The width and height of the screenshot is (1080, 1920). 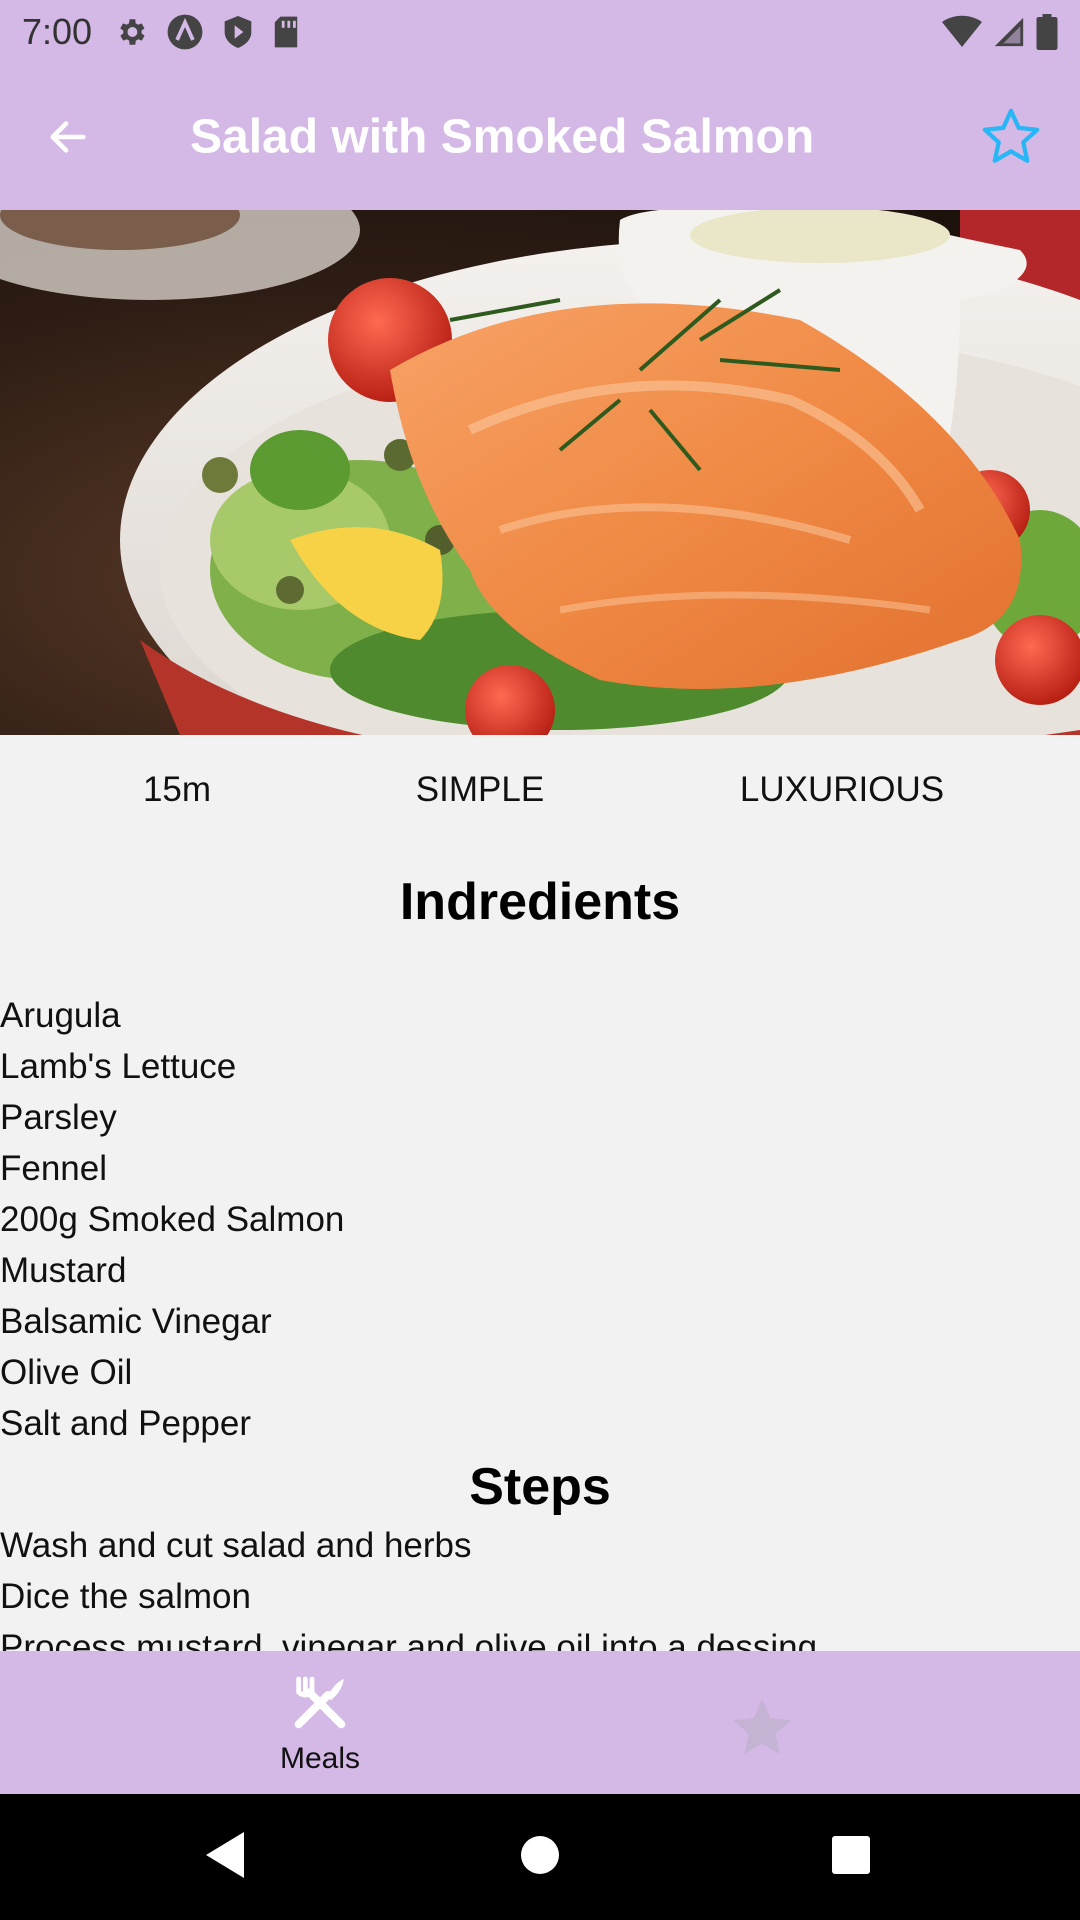 What do you see at coordinates (320, 1758) in the screenshot?
I see `tab-meals-label: Meals` at bounding box center [320, 1758].